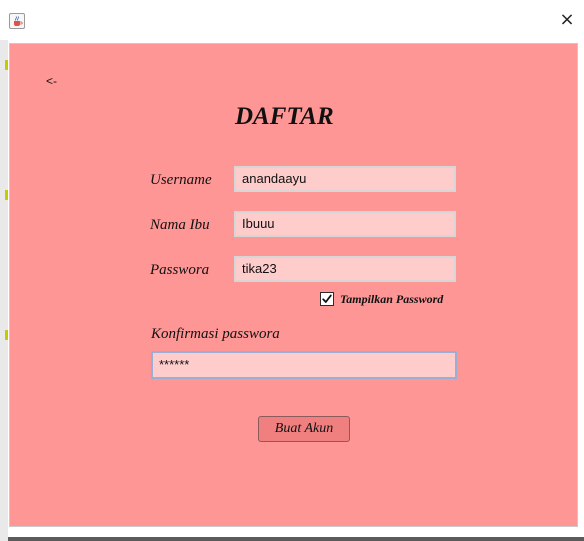 This screenshot has width=584, height=541. What do you see at coordinates (180, 270) in the screenshot?
I see `password-label: Passwora` at bounding box center [180, 270].